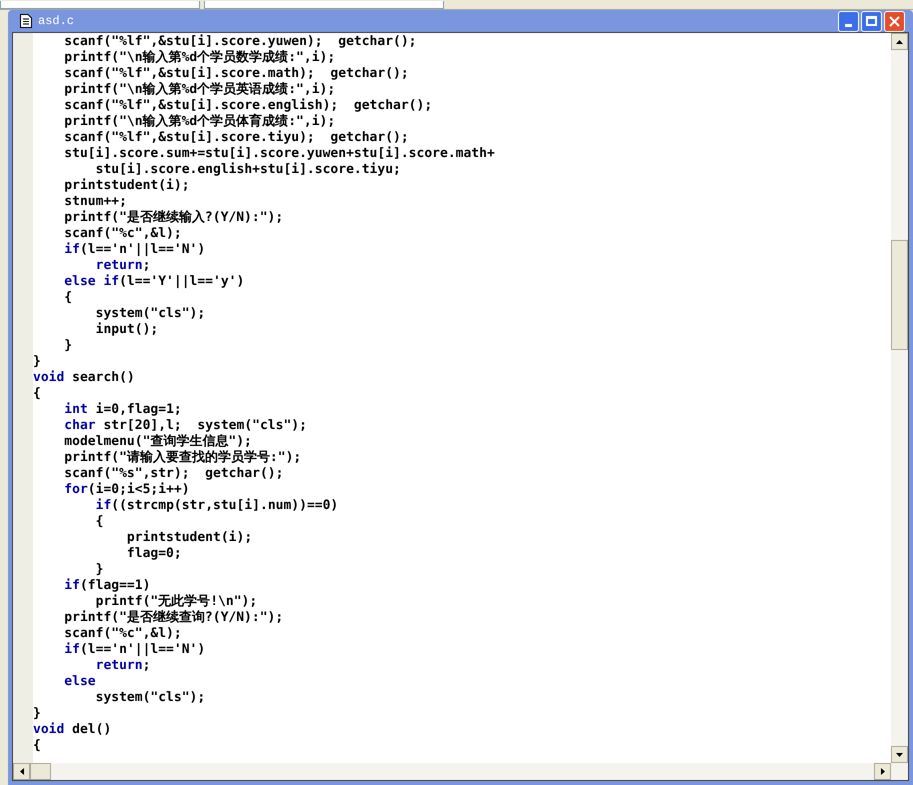  I want to click on vertical-scrollbar, so click(899, 398).